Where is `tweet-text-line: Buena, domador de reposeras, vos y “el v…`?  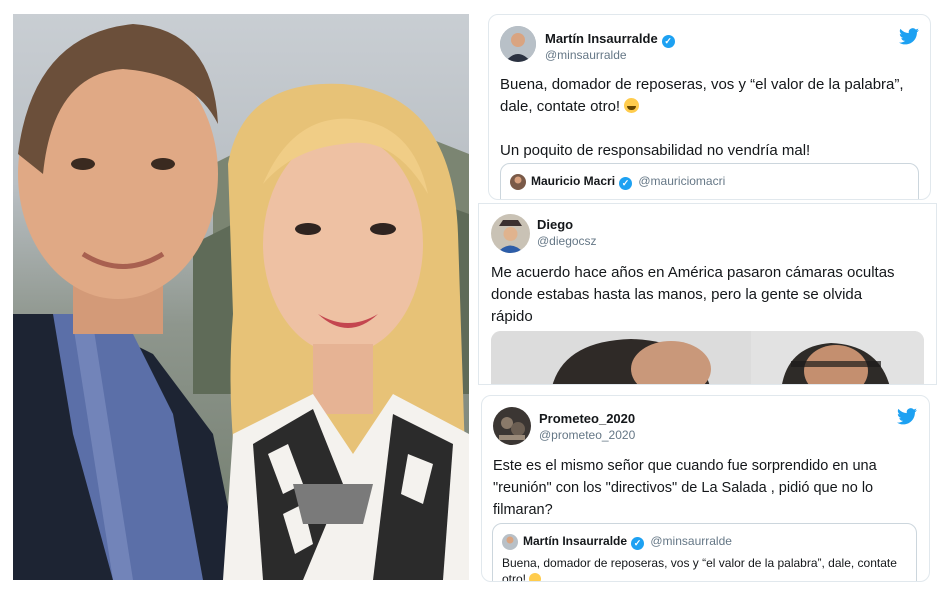
tweet-text-line: Buena, domador de reposeras, vos y “el v… is located at coordinates (702, 84).